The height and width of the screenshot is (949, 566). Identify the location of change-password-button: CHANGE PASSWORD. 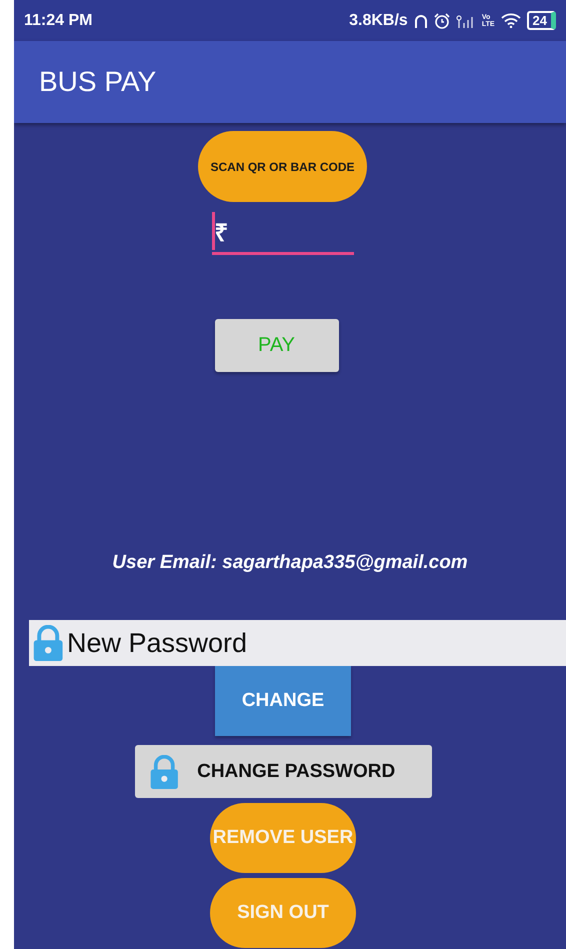
(283, 771).